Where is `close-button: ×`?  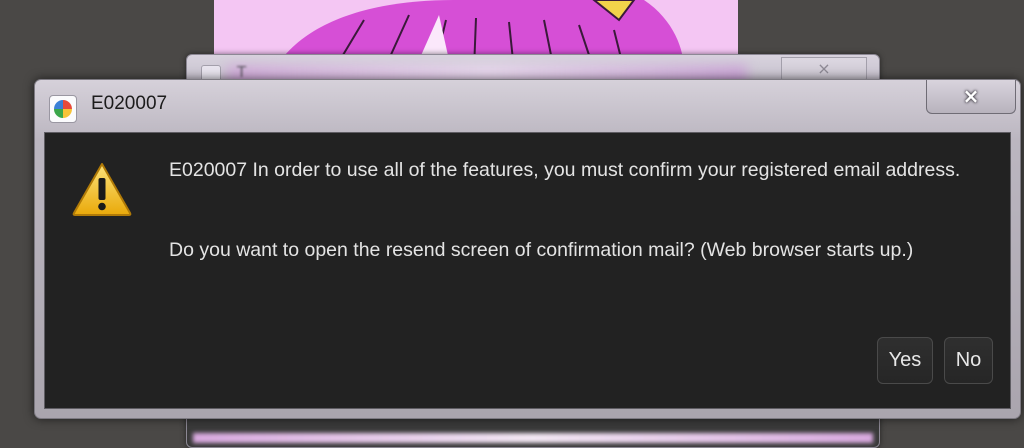
close-button: × is located at coordinates (971, 97).